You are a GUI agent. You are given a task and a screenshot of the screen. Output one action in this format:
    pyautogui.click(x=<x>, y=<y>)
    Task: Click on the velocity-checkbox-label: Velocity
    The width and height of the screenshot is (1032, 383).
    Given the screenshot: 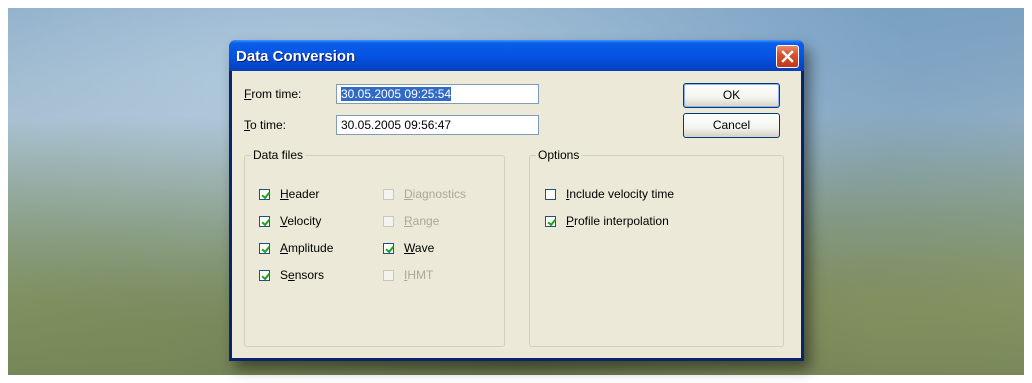 What is the action you would take?
    pyautogui.click(x=301, y=221)
    